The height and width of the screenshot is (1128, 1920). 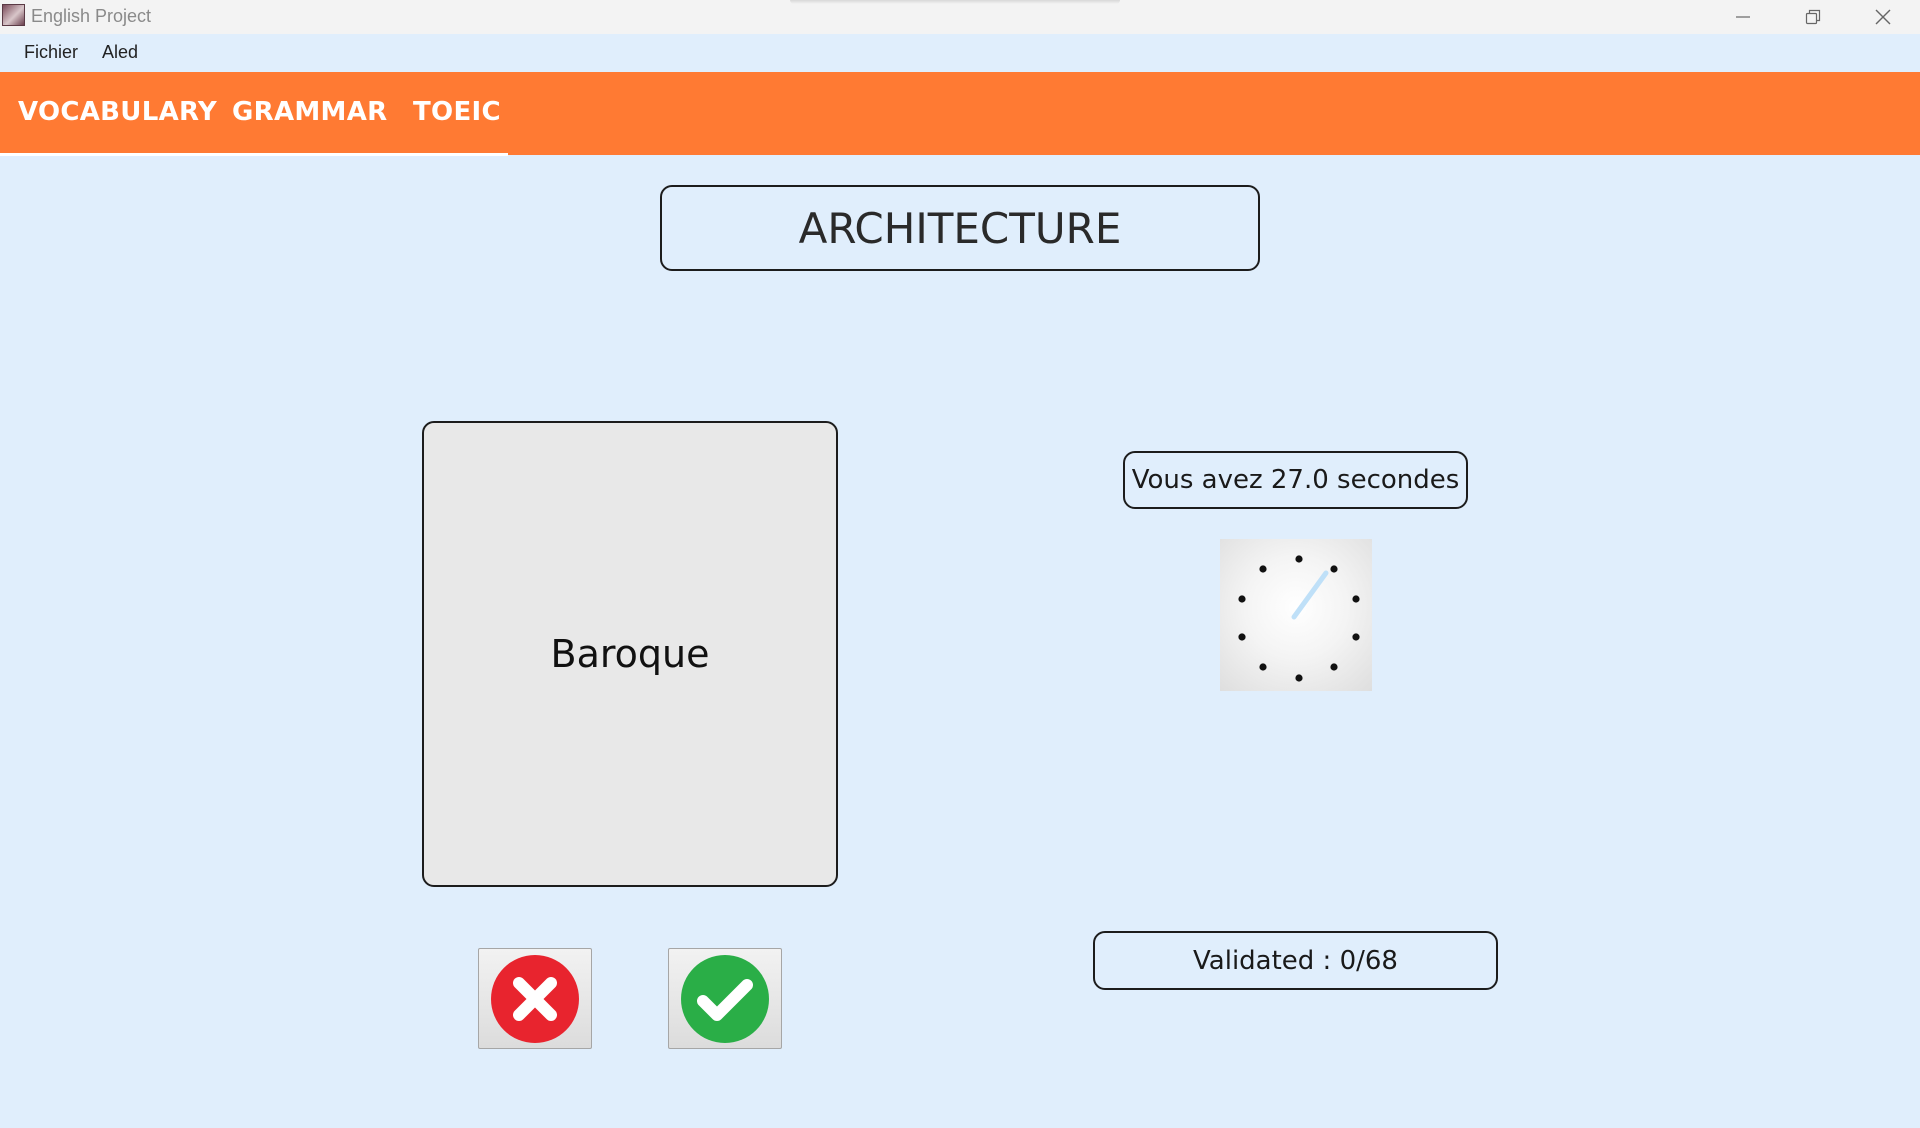 What do you see at coordinates (1295, 960) in the screenshot?
I see `validated-counter: Validated : 0/68` at bounding box center [1295, 960].